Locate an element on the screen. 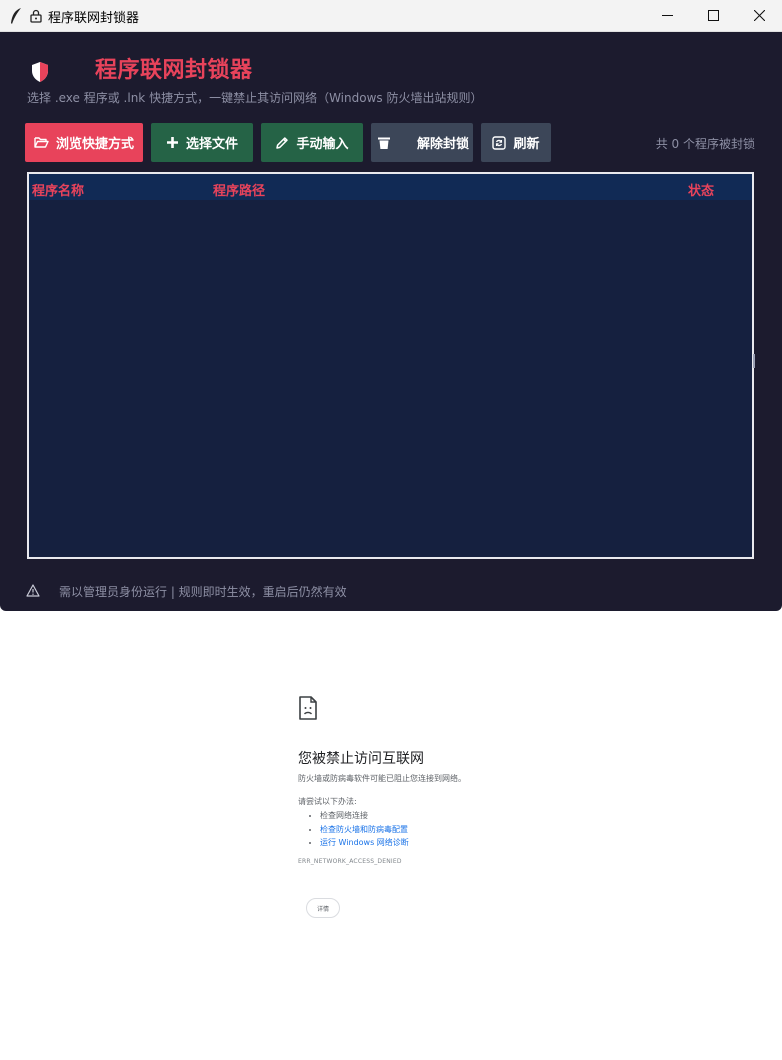  minimize-icon is located at coordinates (667, 15).